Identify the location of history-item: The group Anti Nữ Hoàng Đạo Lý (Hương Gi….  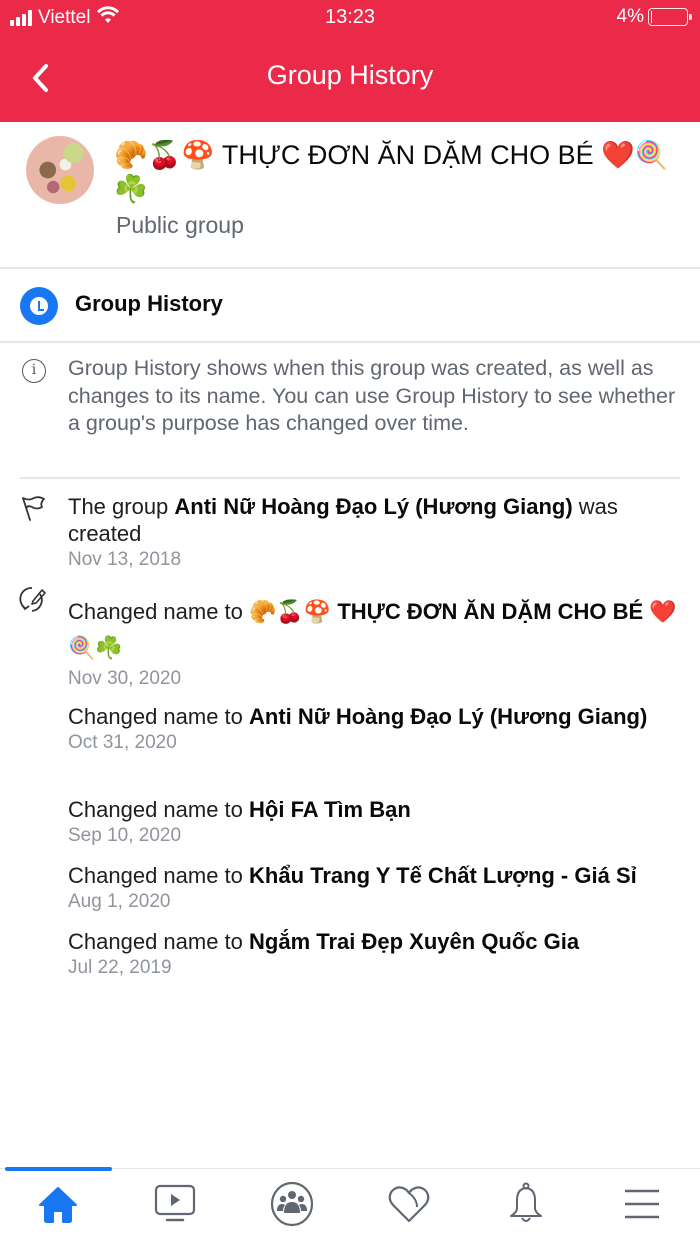
(378, 532).